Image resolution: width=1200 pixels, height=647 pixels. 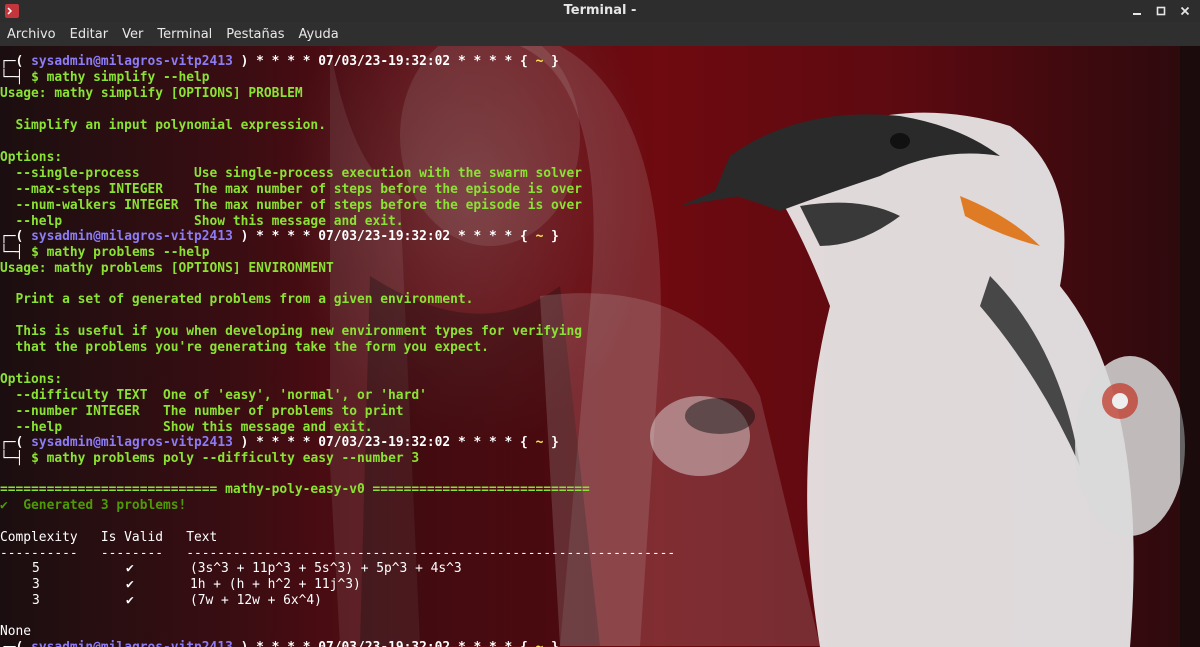 What do you see at coordinates (1137, 11) in the screenshot?
I see `minimize-button` at bounding box center [1137, 11].